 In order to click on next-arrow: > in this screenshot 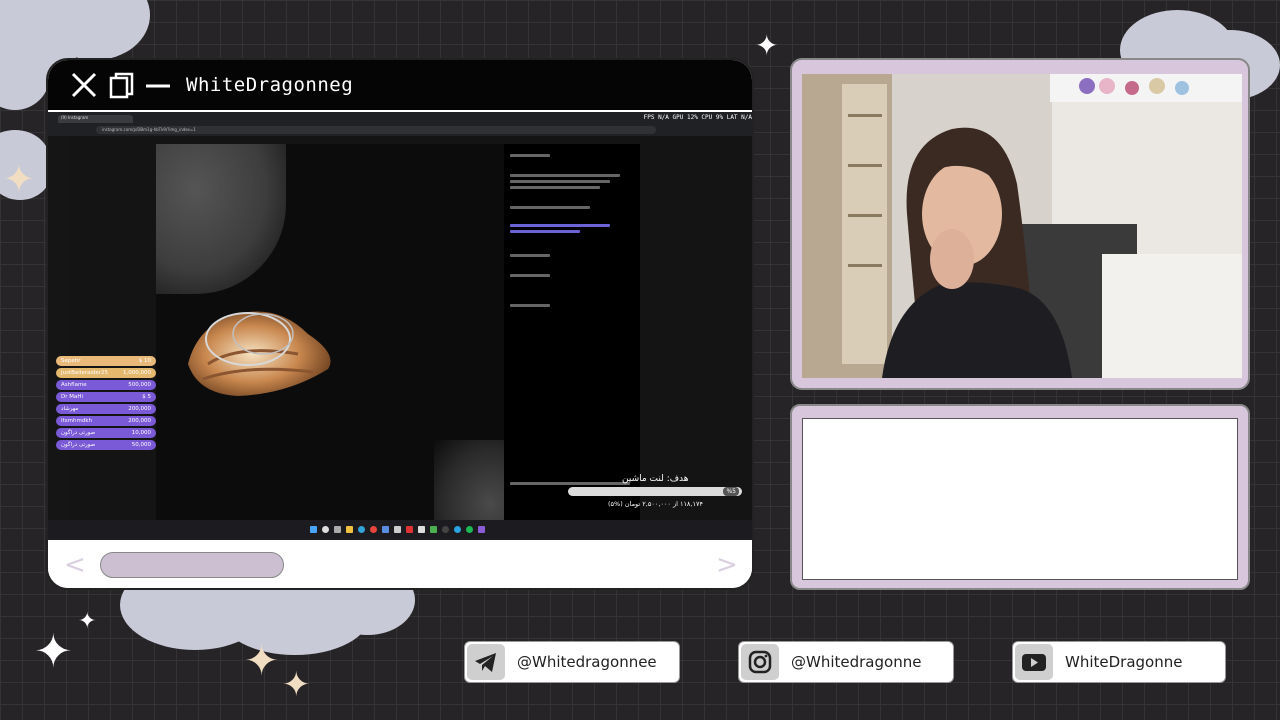, I will do `click(727, 565)`.